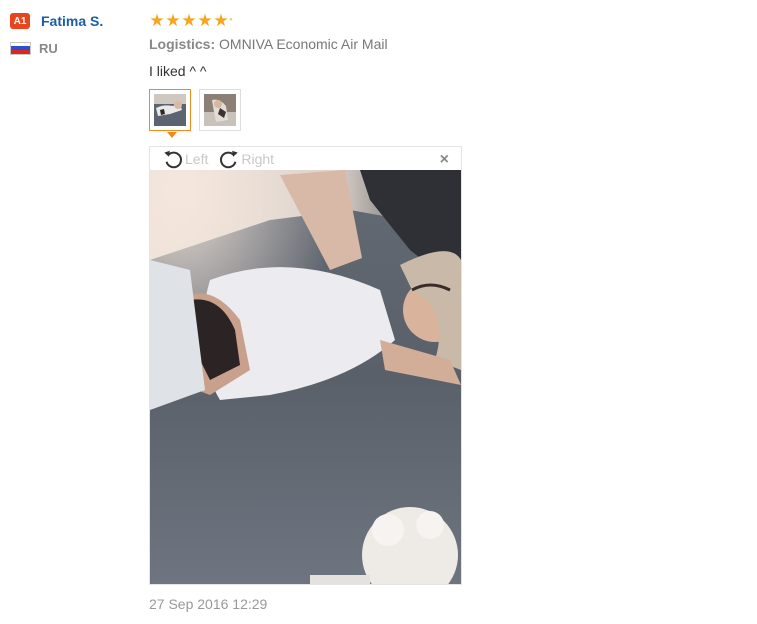  I want to click on rotate-left-button: Left, so click(185, 159).